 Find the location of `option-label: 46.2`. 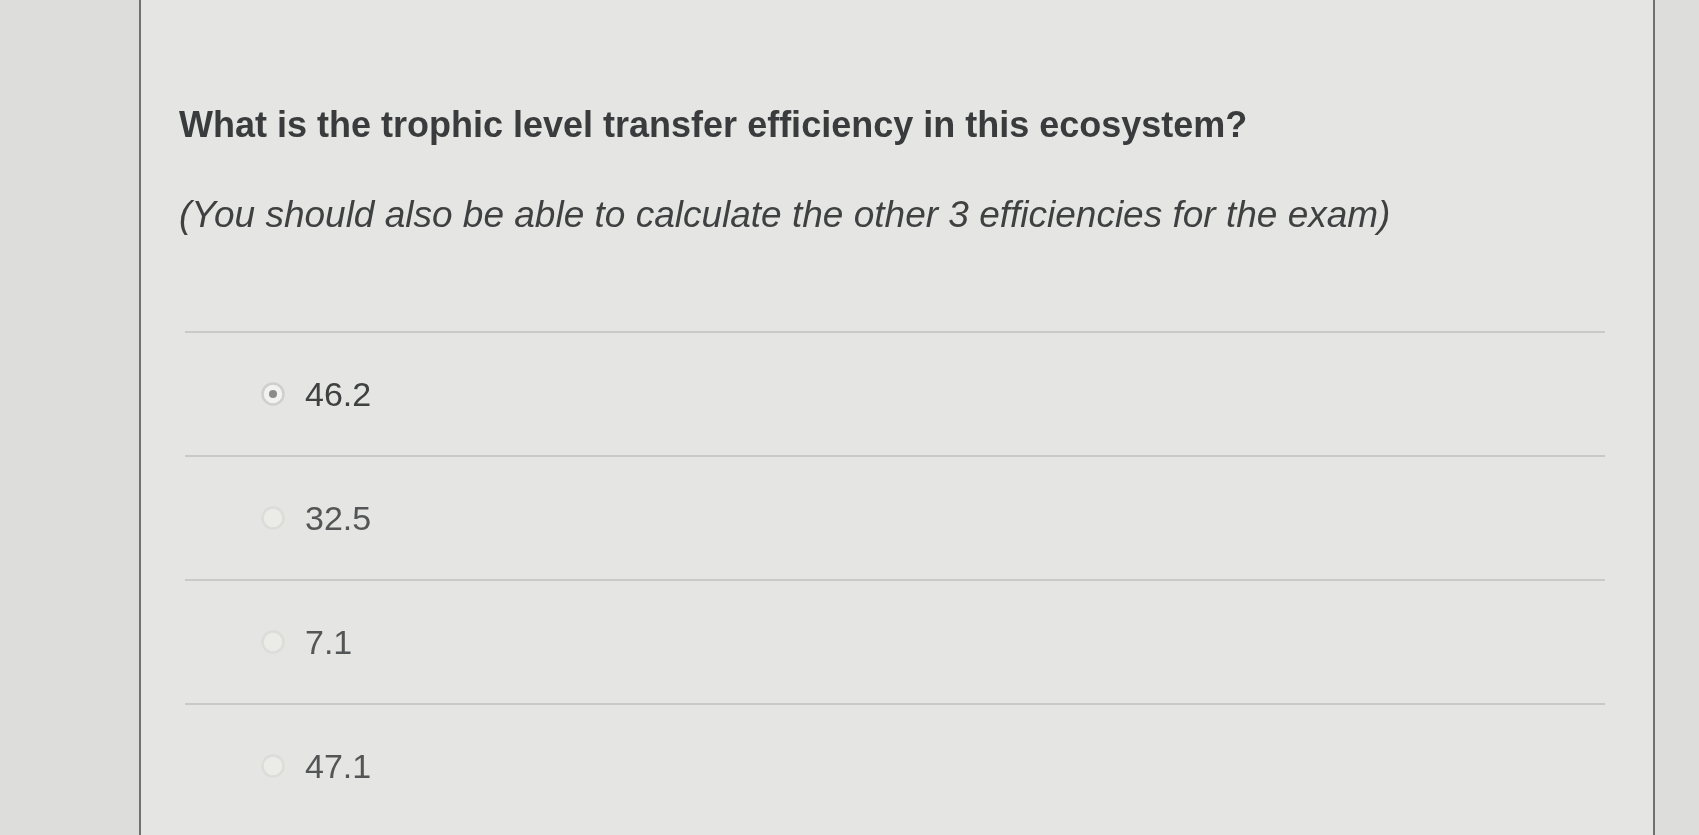

option-label: 46.2 is located at coordinates (338, 394).